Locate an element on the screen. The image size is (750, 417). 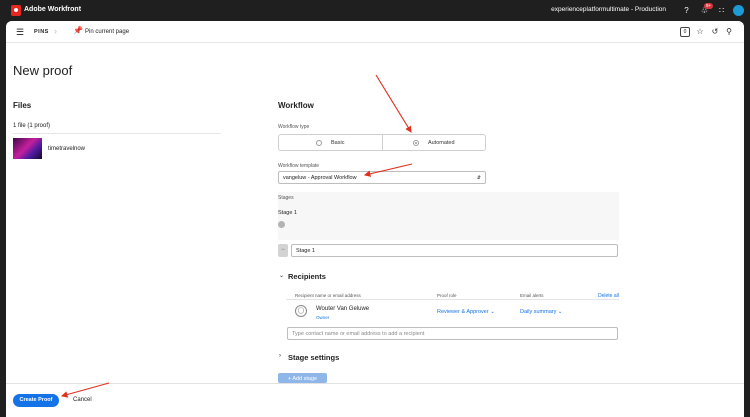
email-alerts-dropdown: Daily summary ⌄ is located at coordinates (541, 312).